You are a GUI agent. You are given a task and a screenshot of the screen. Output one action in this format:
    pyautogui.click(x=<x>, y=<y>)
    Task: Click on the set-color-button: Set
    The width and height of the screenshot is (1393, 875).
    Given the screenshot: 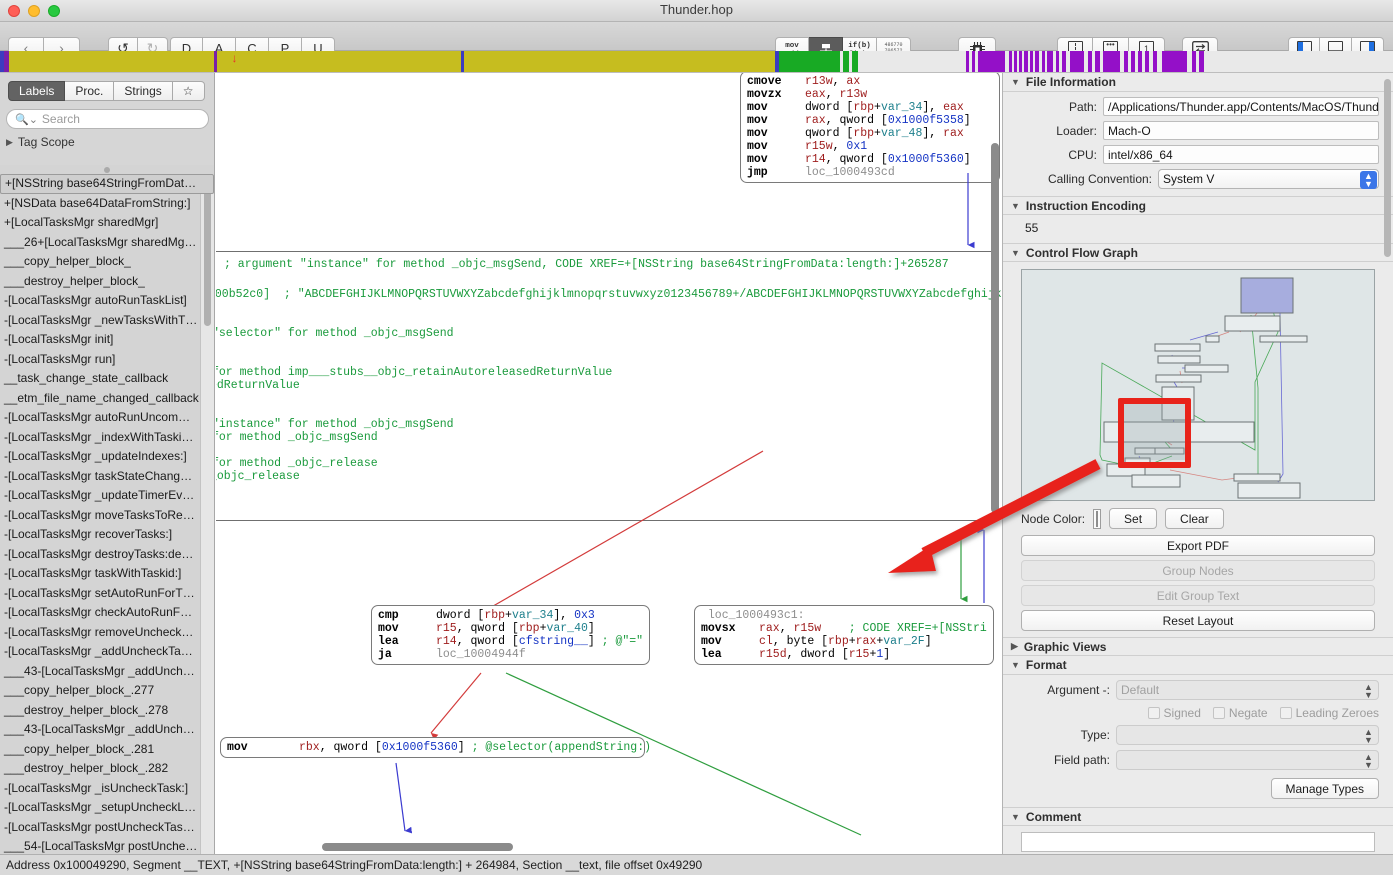 What is the action you would take?
    pyautogui.click(x=1133, y=518)
    